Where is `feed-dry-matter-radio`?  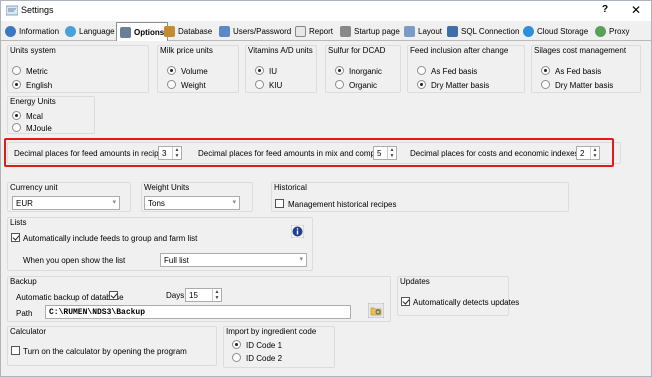 feed-dry-matter-radio is located at coordinates (421, 84).